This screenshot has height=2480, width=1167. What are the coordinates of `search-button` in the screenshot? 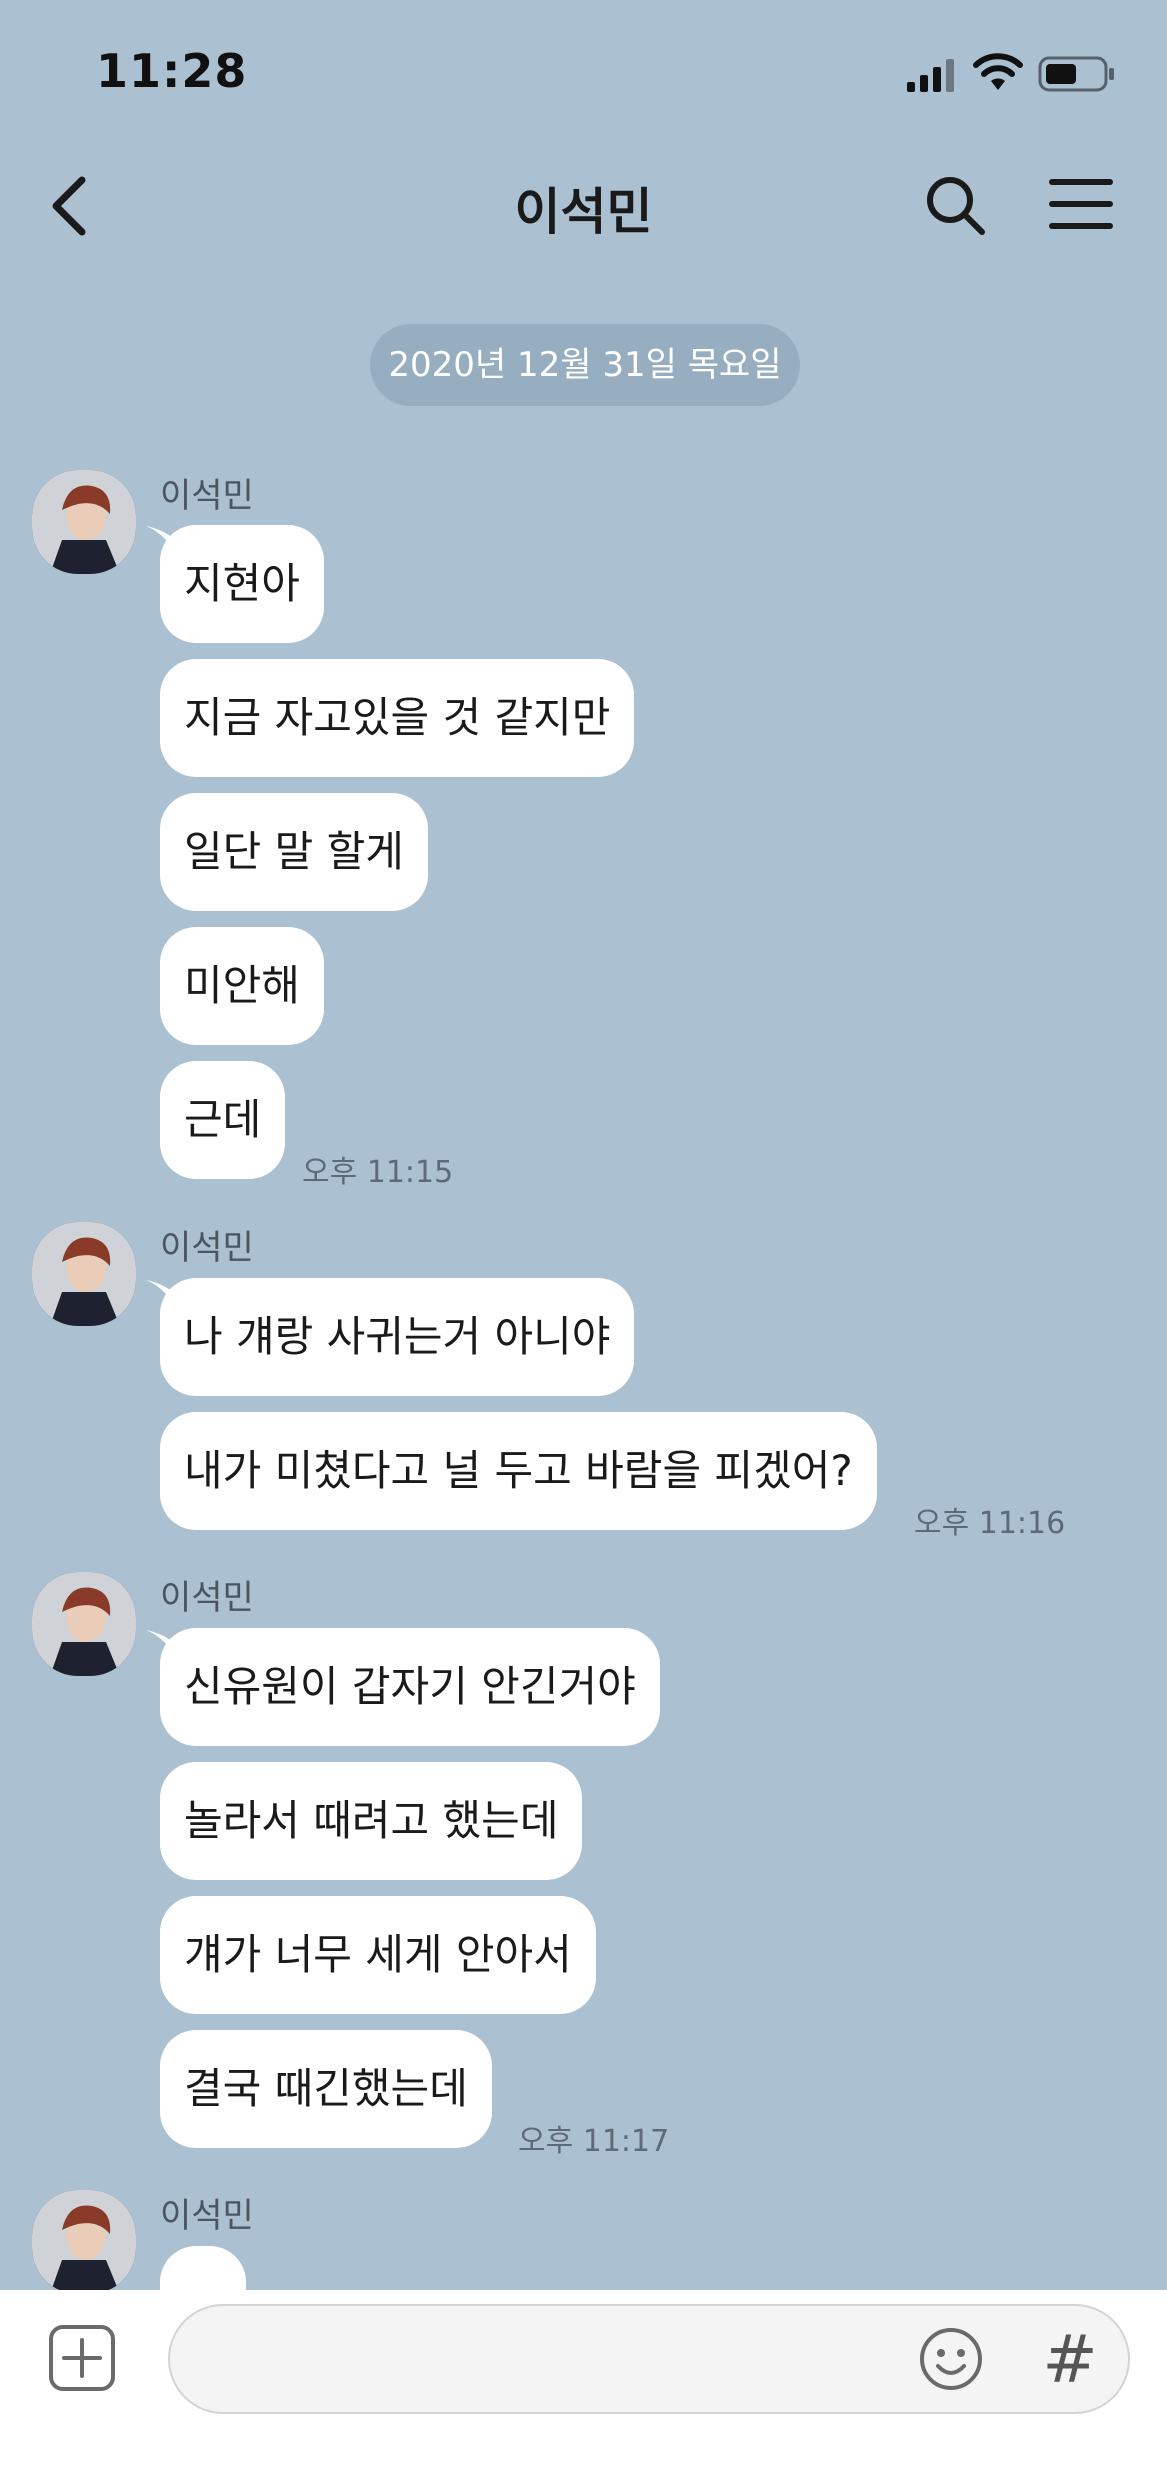 It's located at (955, 205).